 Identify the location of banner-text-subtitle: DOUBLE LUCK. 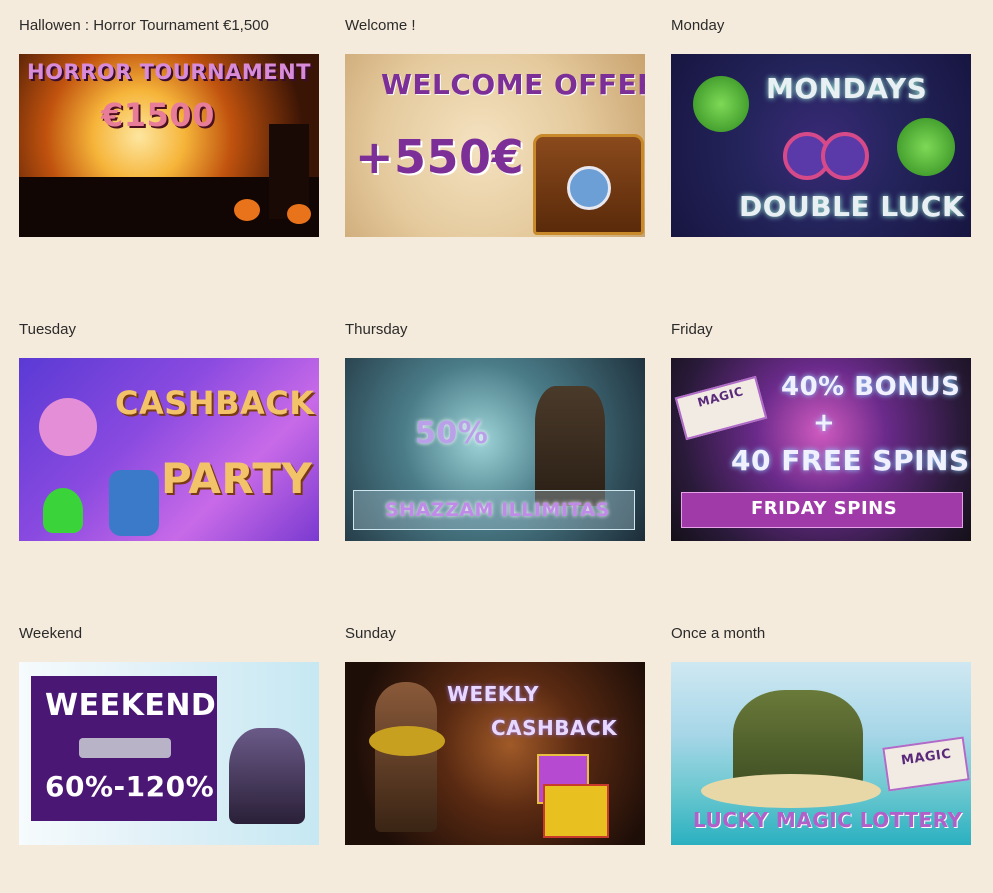
(852, 206).